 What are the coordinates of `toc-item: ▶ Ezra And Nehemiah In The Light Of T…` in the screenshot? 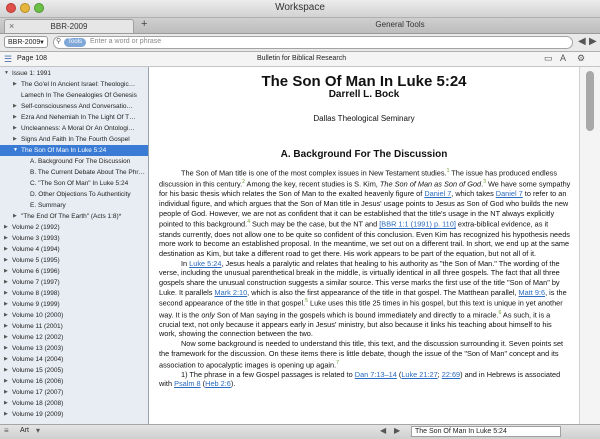 It's located at (74, 117).